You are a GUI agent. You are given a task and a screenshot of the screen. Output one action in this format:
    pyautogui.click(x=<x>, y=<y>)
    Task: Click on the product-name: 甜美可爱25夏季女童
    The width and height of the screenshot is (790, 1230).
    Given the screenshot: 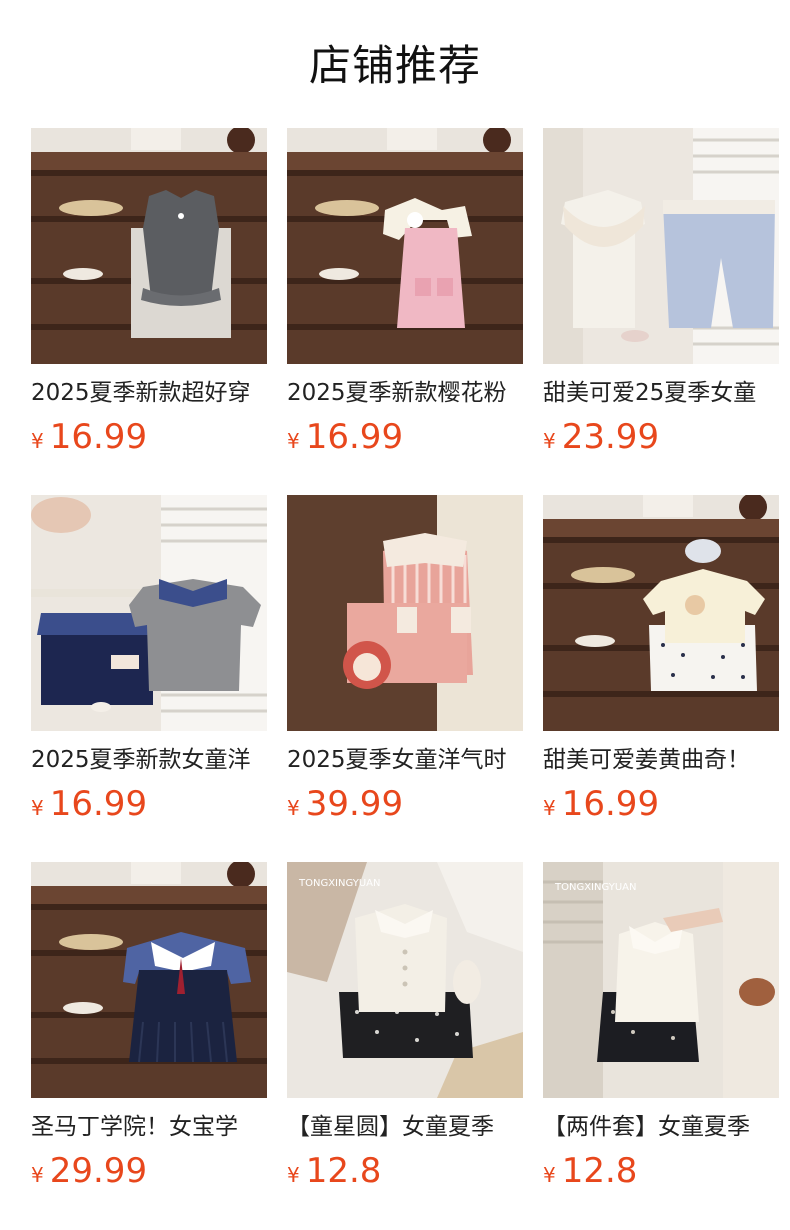 What is the action you would take?
    pyautogui.click(x=661, y=395)
    